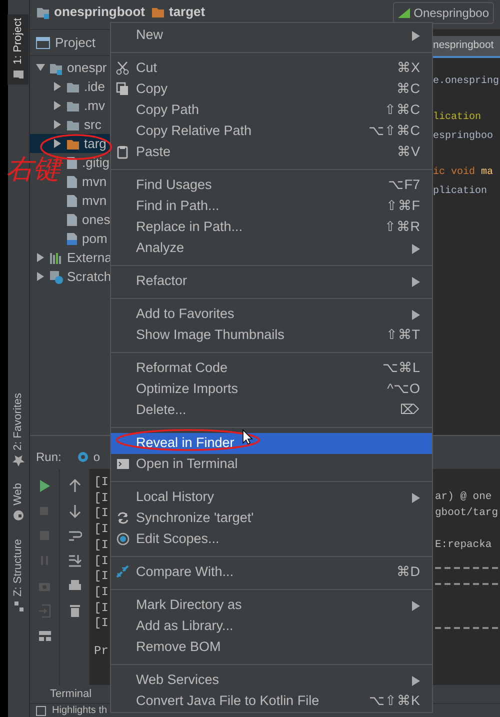 This screenshot has width=500, height=717. I want to click on shortcut-text: ^⌥O, so click(403, 389).